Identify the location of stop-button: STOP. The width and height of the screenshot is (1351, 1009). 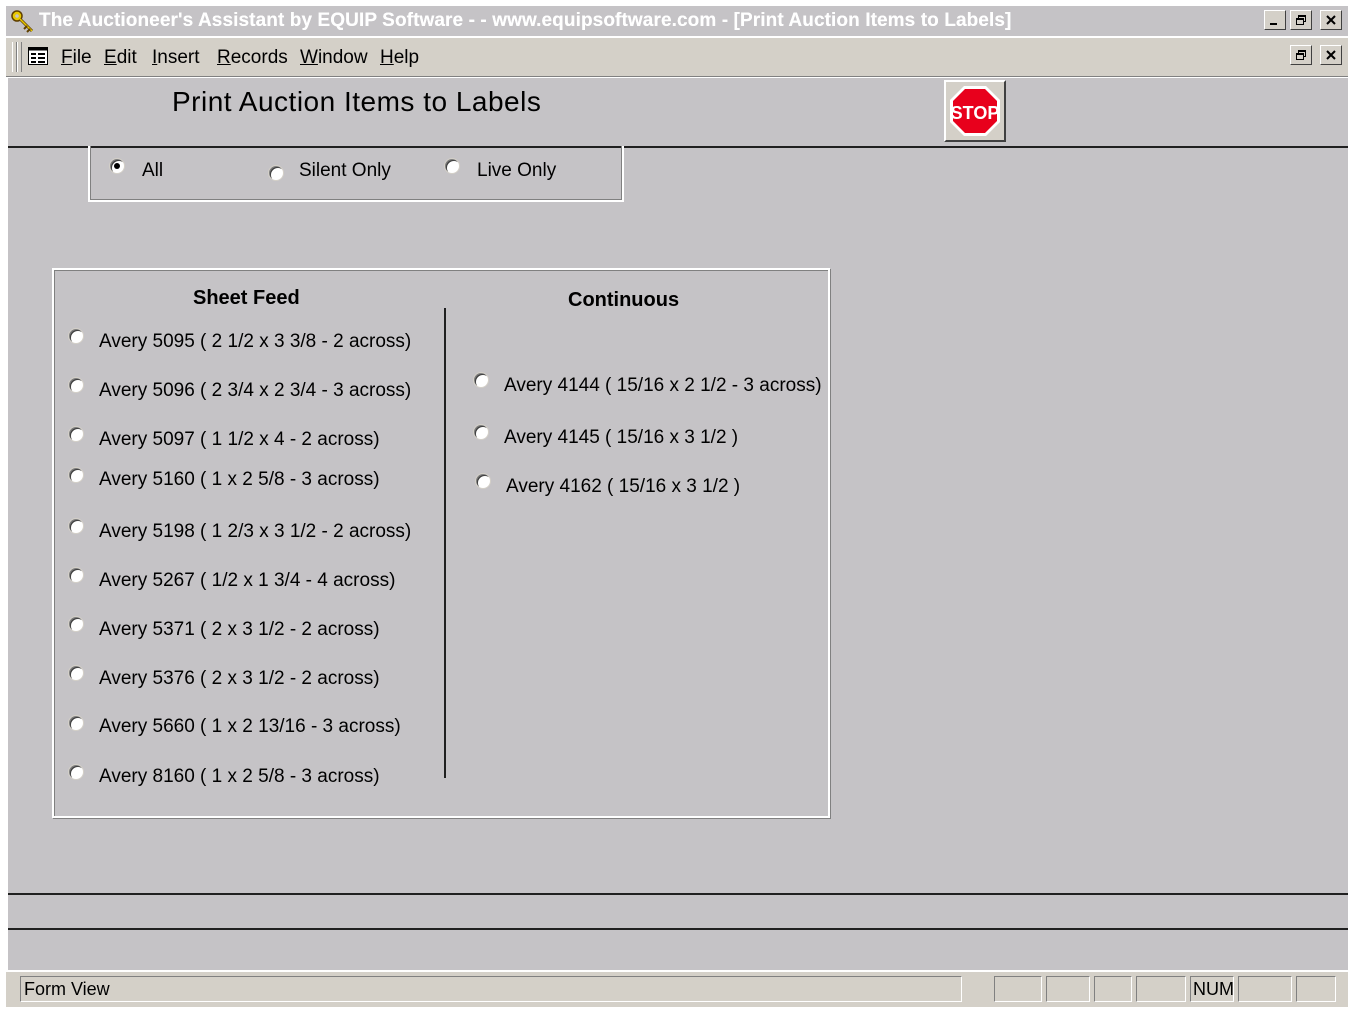
(975, 111).